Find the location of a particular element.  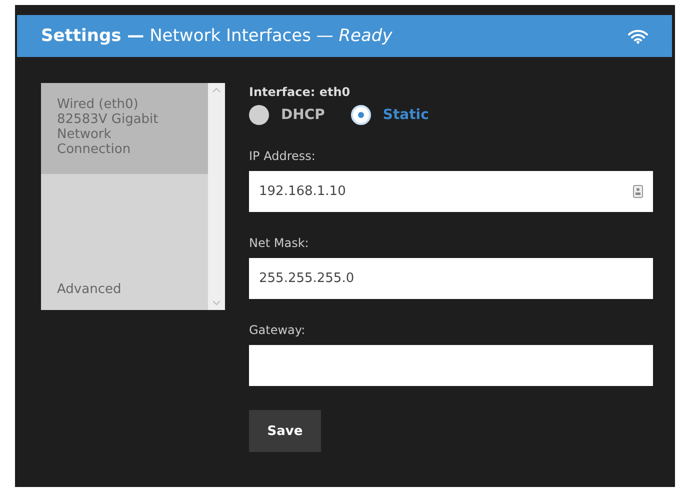

scroll-down-icon is located at coordinates (216, 303).